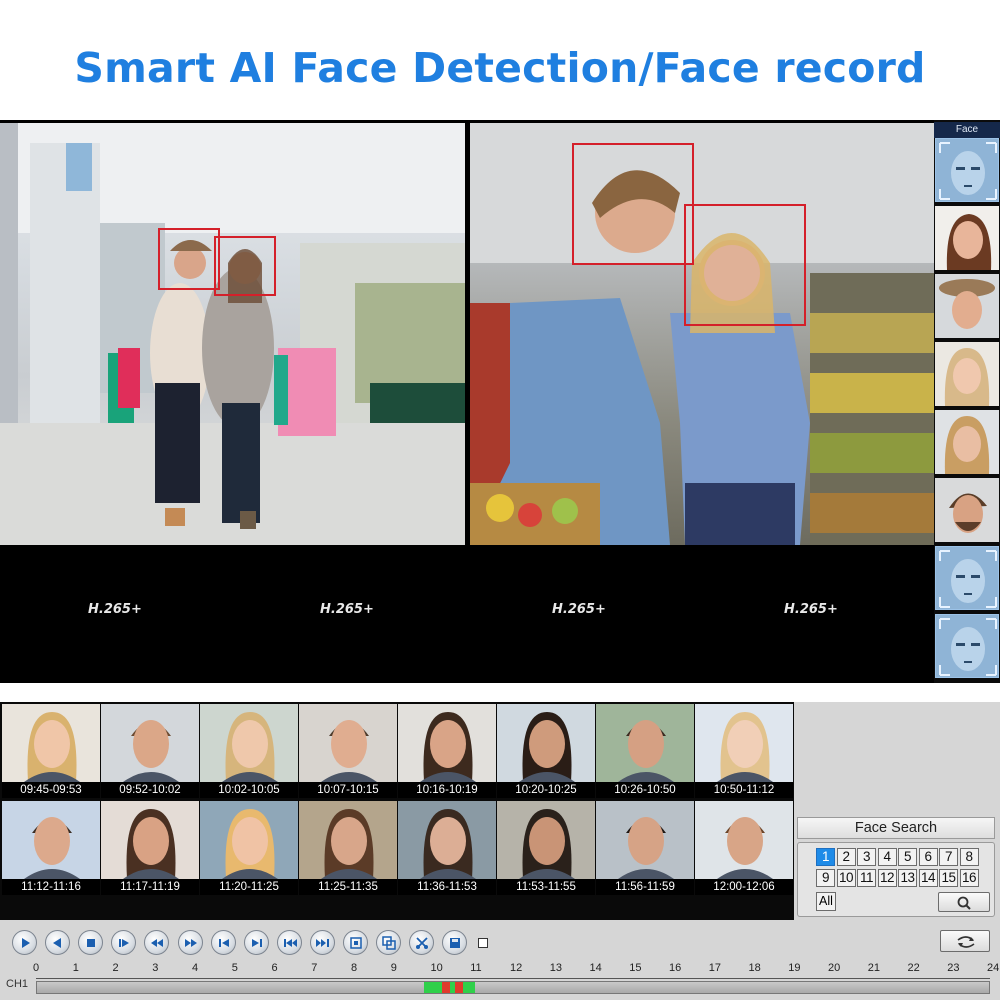 This screenshot has width=1000, height=1000. Describe the element at coordinates (500, 68) in the screenshot. I see `page-title: Smart AI Face Detection/Face record` at that location.